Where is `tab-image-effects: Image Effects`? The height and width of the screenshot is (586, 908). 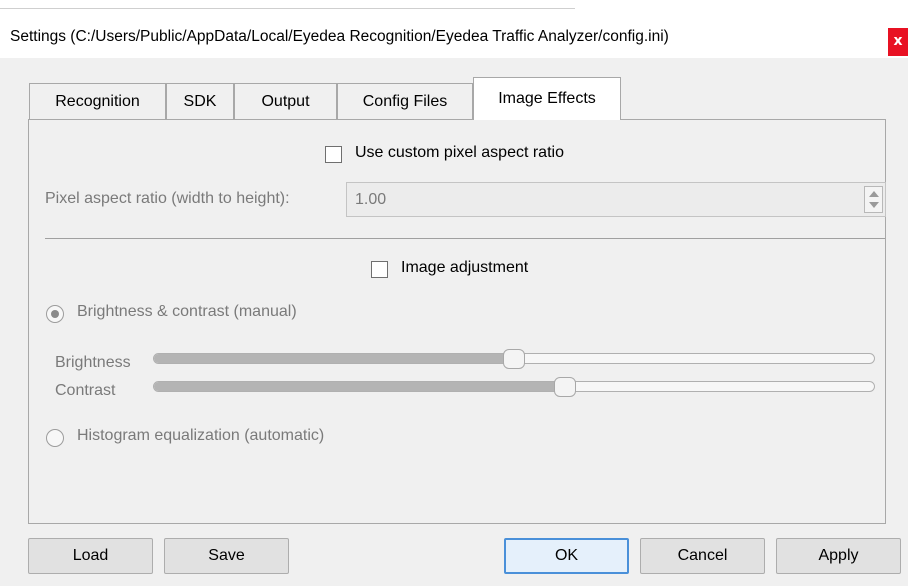
tab-image-effects: Image Effects is located at coordinates (547, 98).